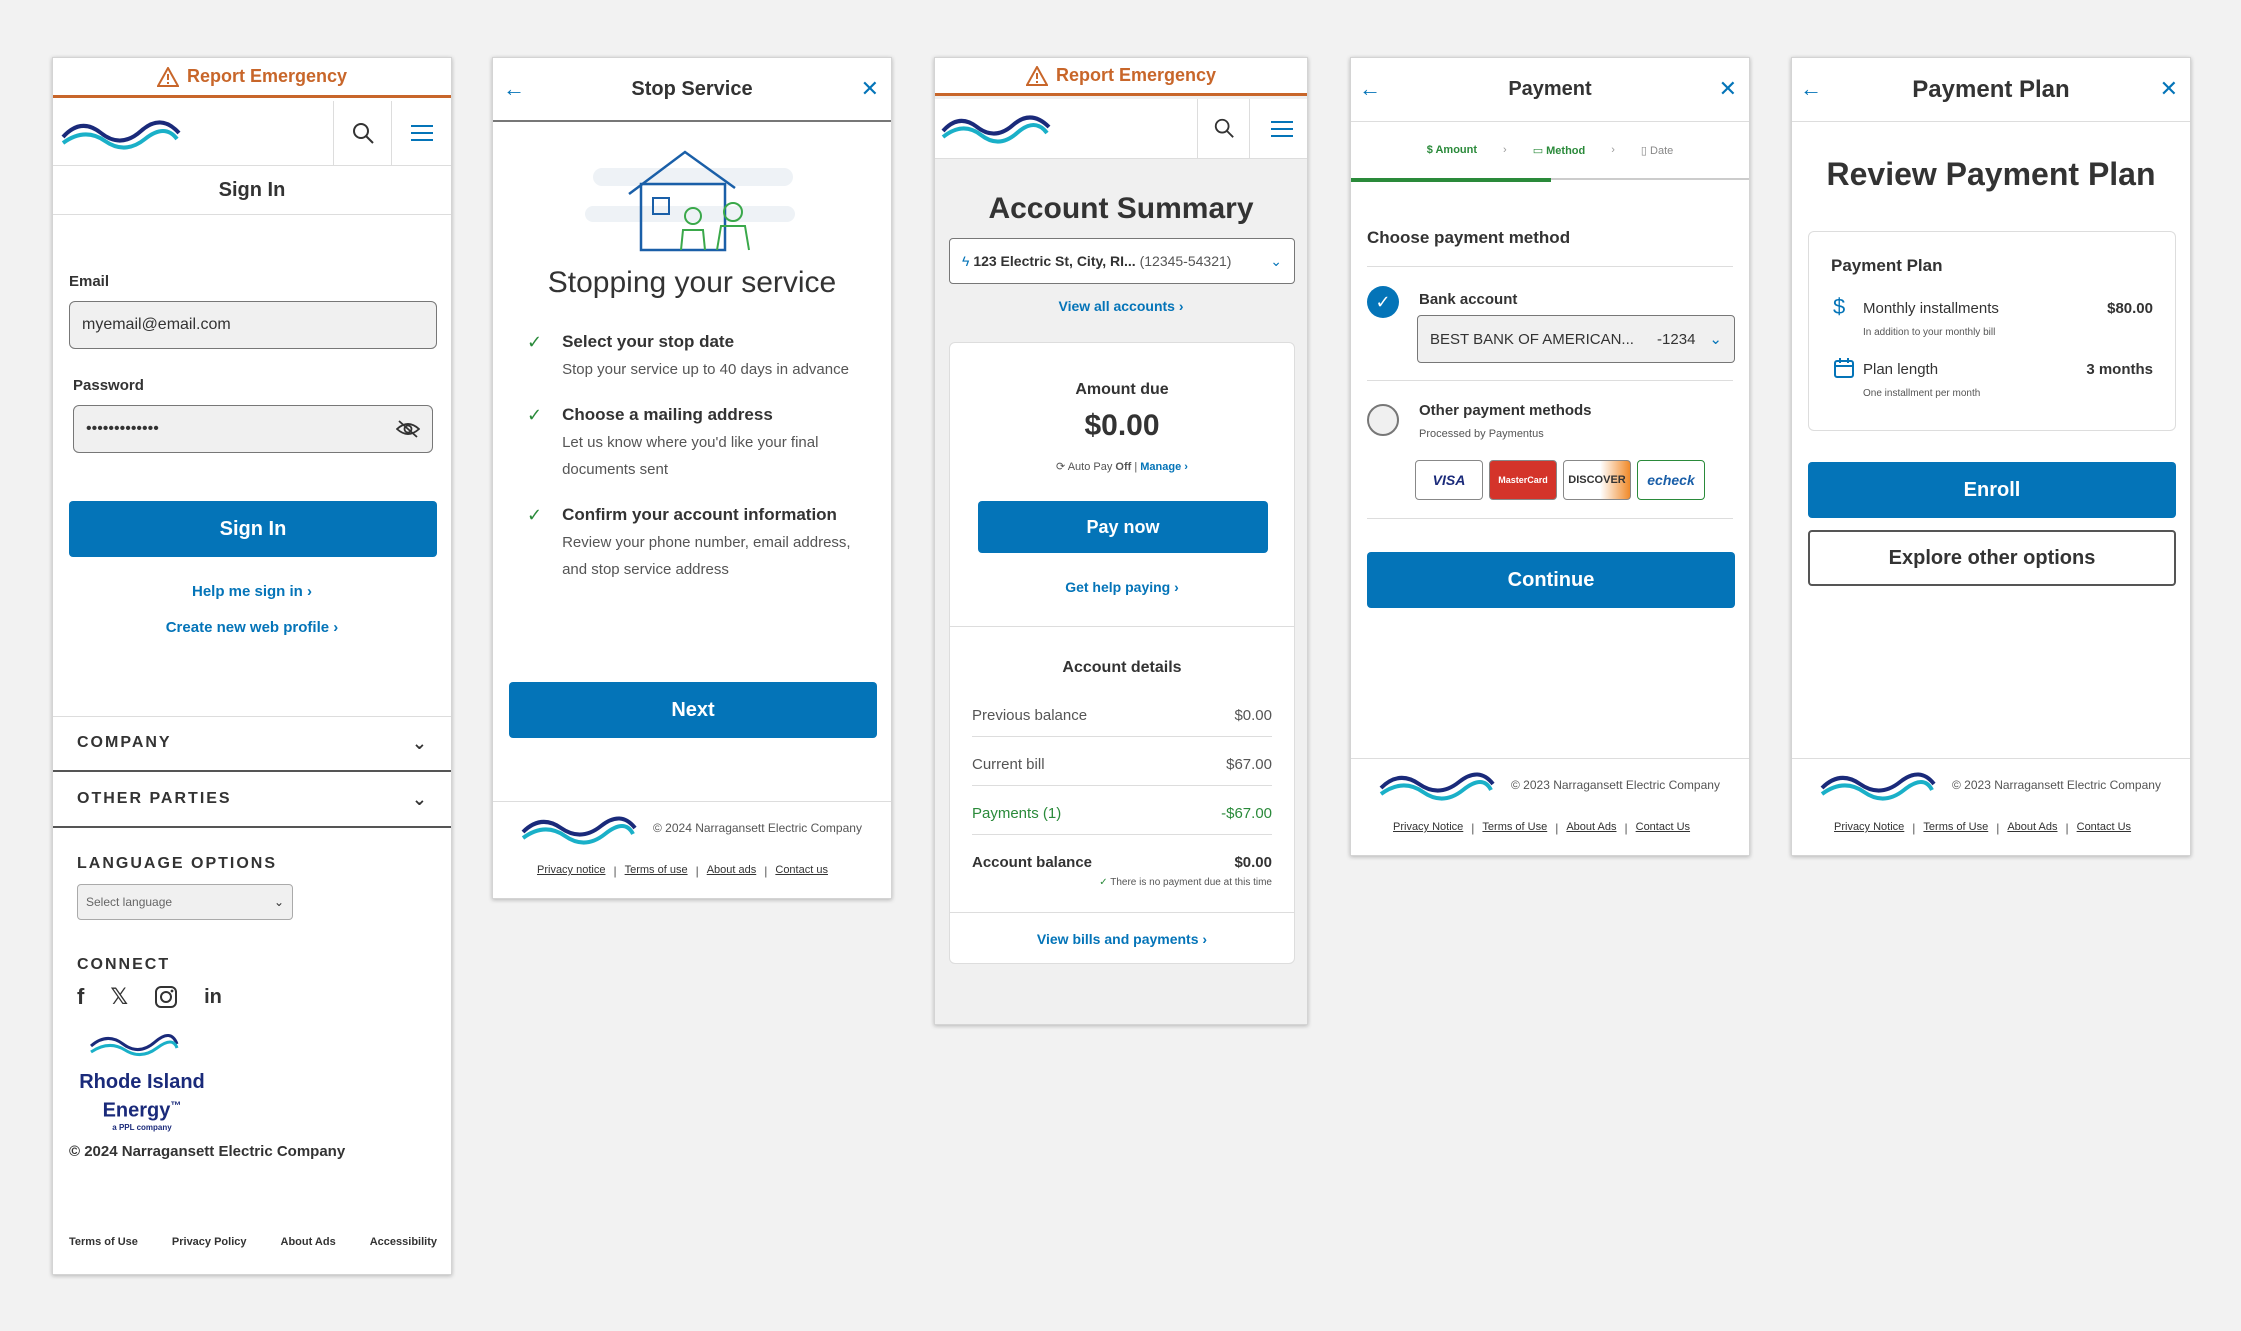 This screenshot has height=1331, width=2241. I want to click on email-field: myemail@email.com, so click(253, 325).